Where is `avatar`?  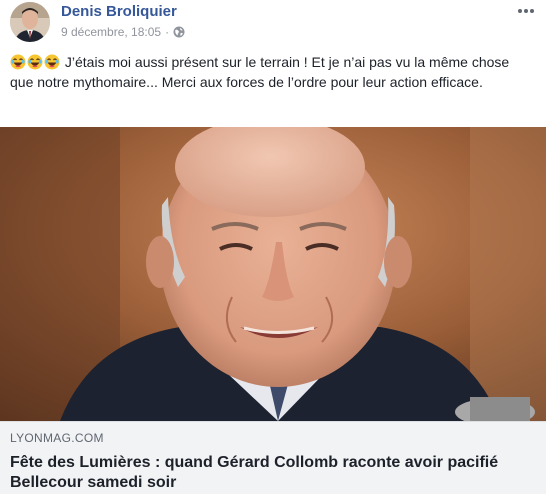 avatar is located at coordinates (30, 22).